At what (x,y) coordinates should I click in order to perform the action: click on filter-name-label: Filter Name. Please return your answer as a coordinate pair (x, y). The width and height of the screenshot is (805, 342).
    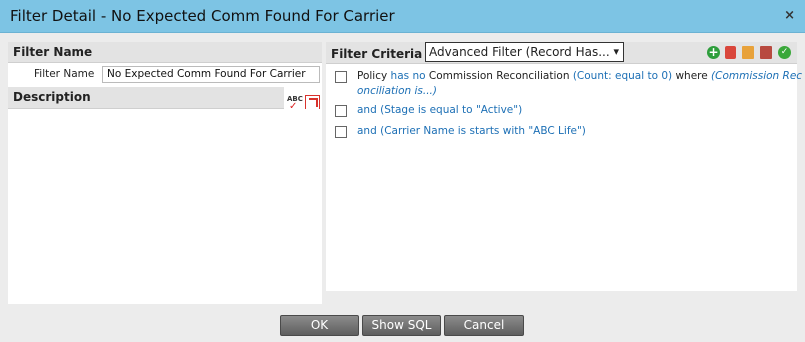
    Looking at the image, I should click on (64, 74).